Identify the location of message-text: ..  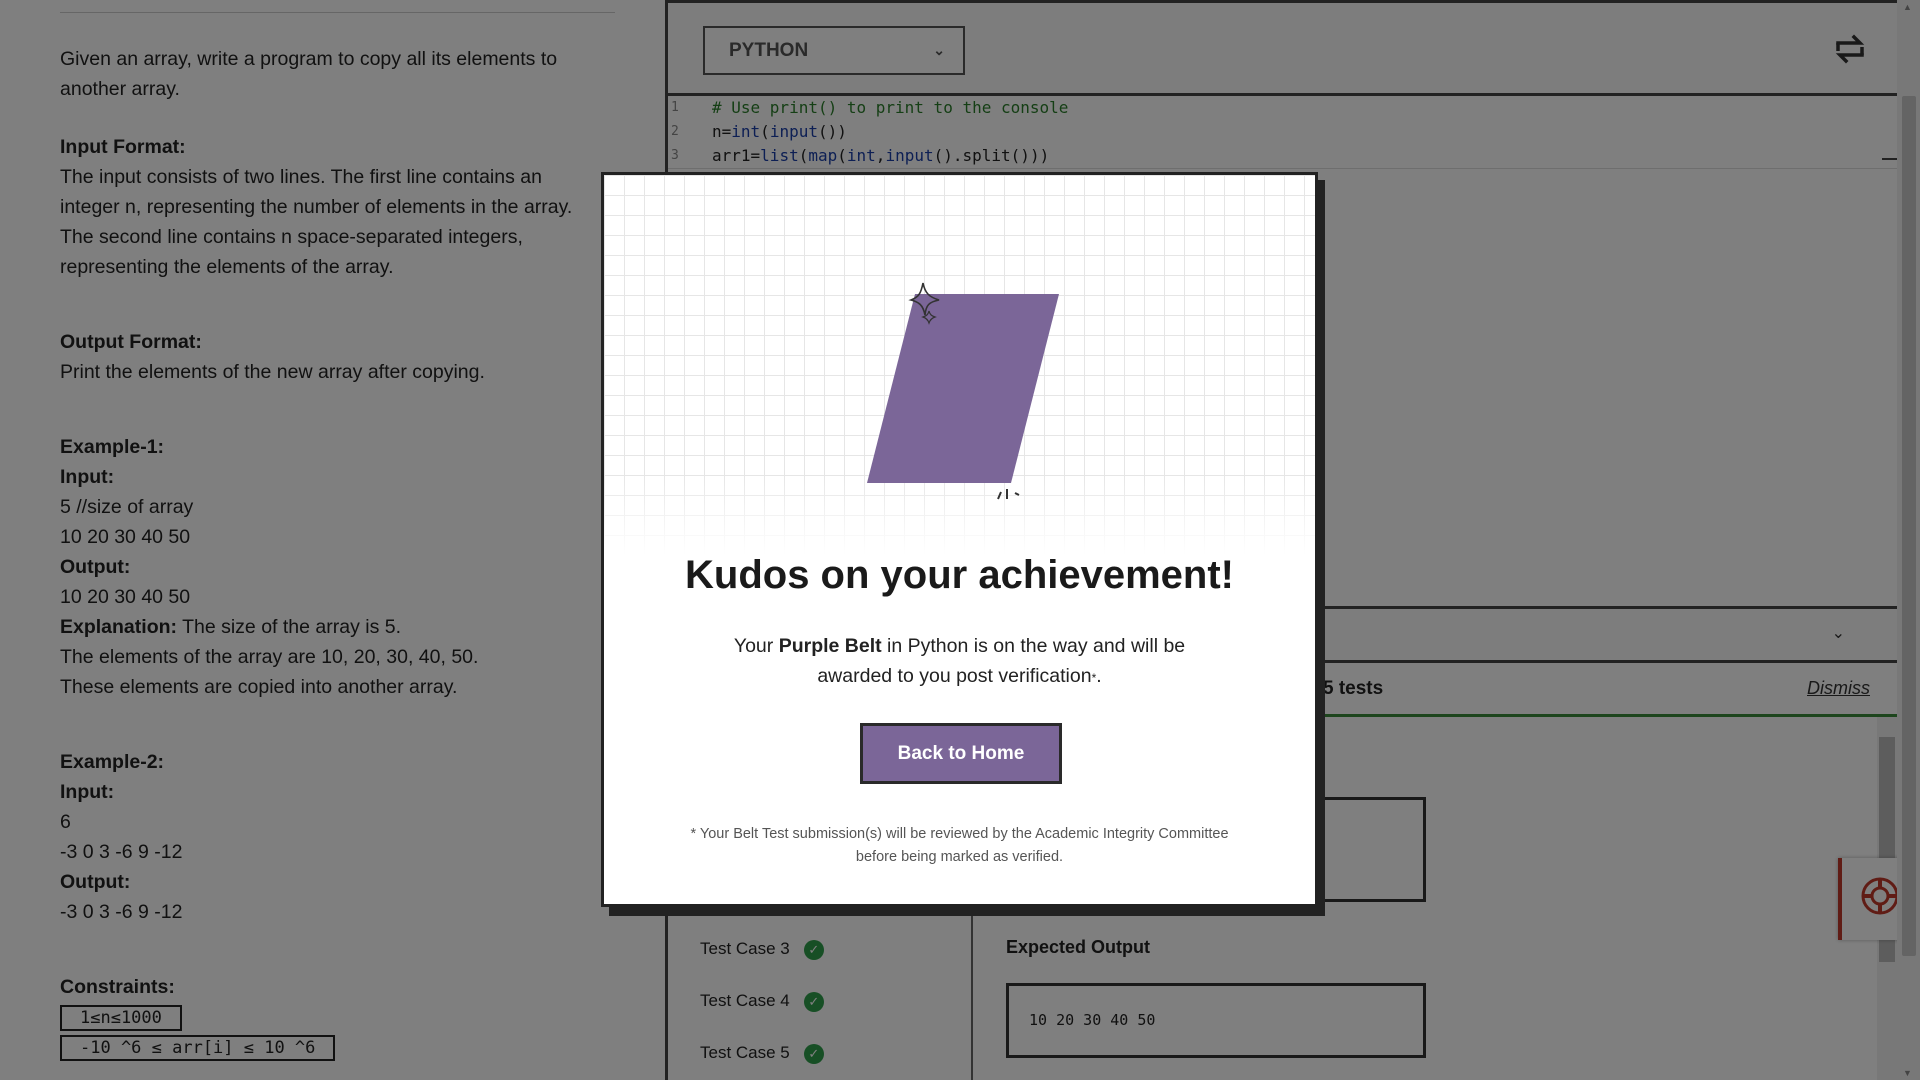
(1099, 676).